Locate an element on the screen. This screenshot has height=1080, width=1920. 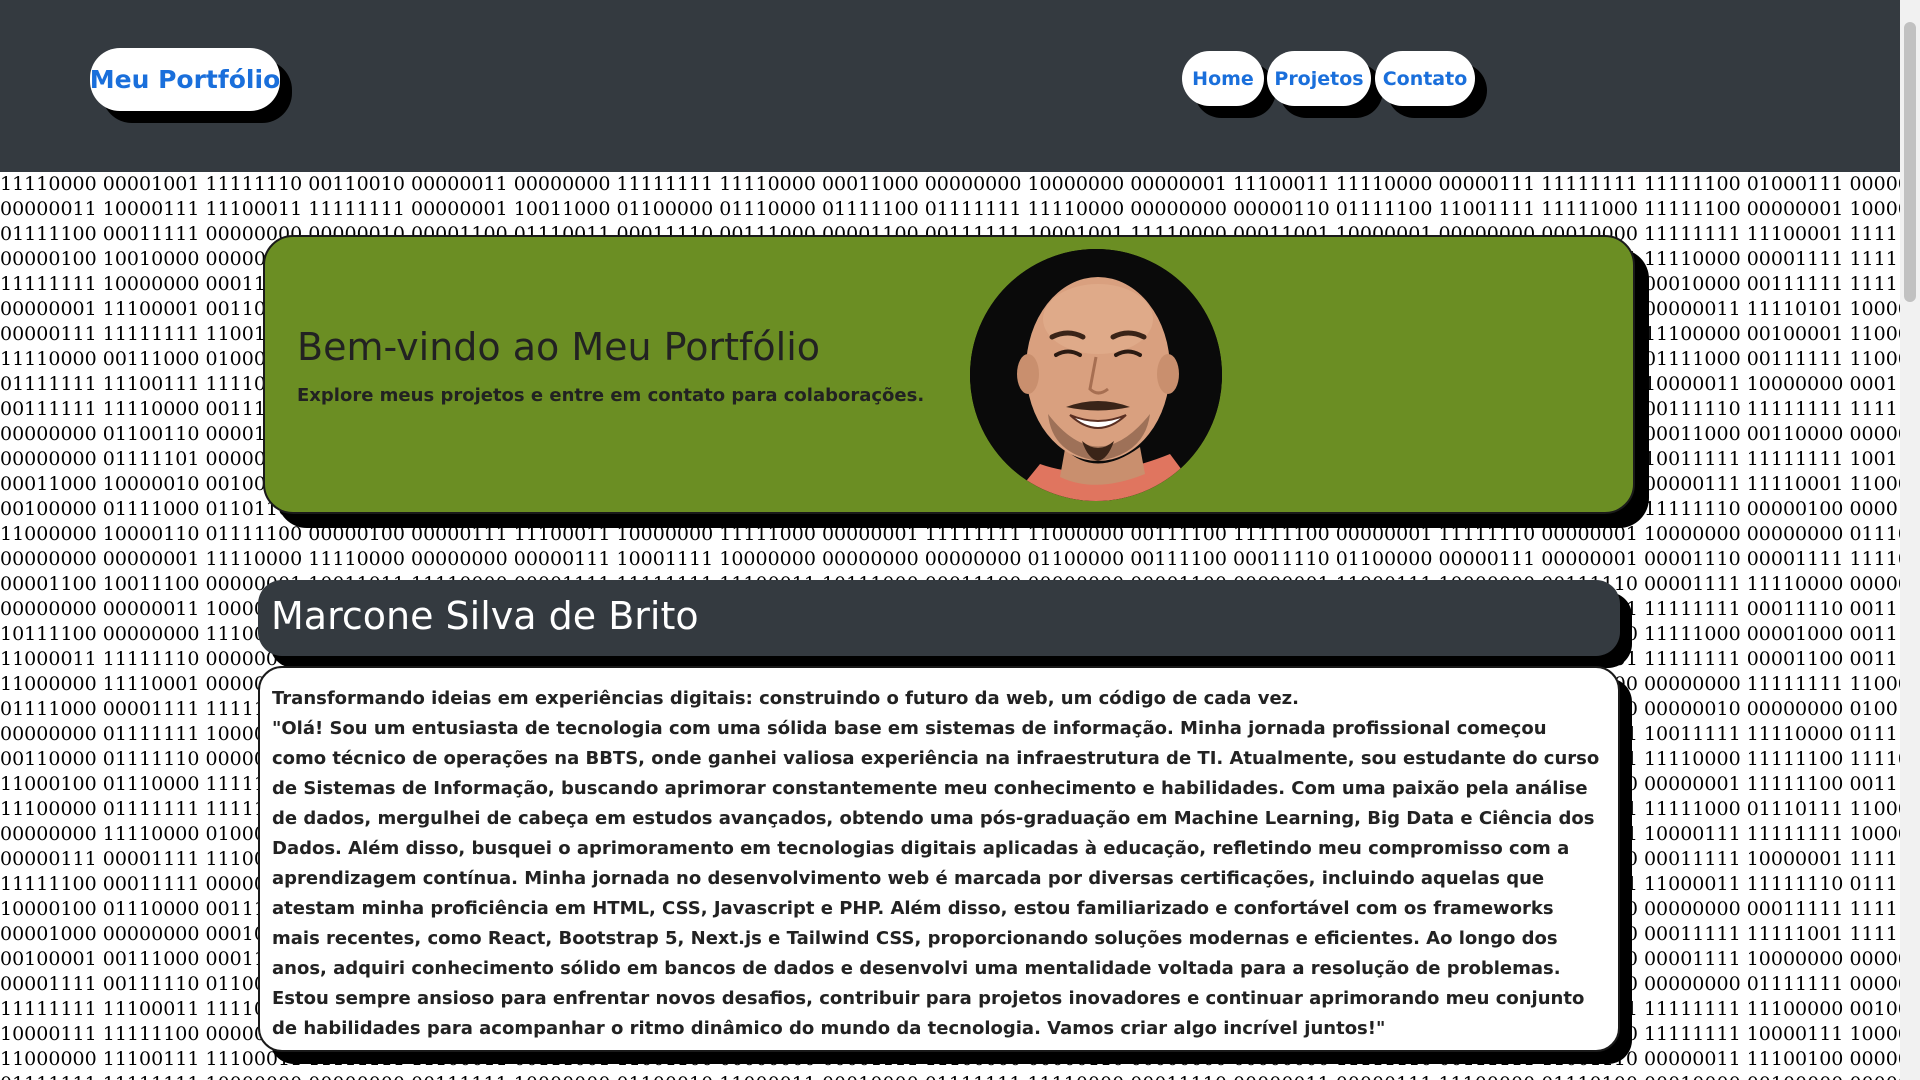
nav-contato-link: Contato is located at coordinates (1425, 78).